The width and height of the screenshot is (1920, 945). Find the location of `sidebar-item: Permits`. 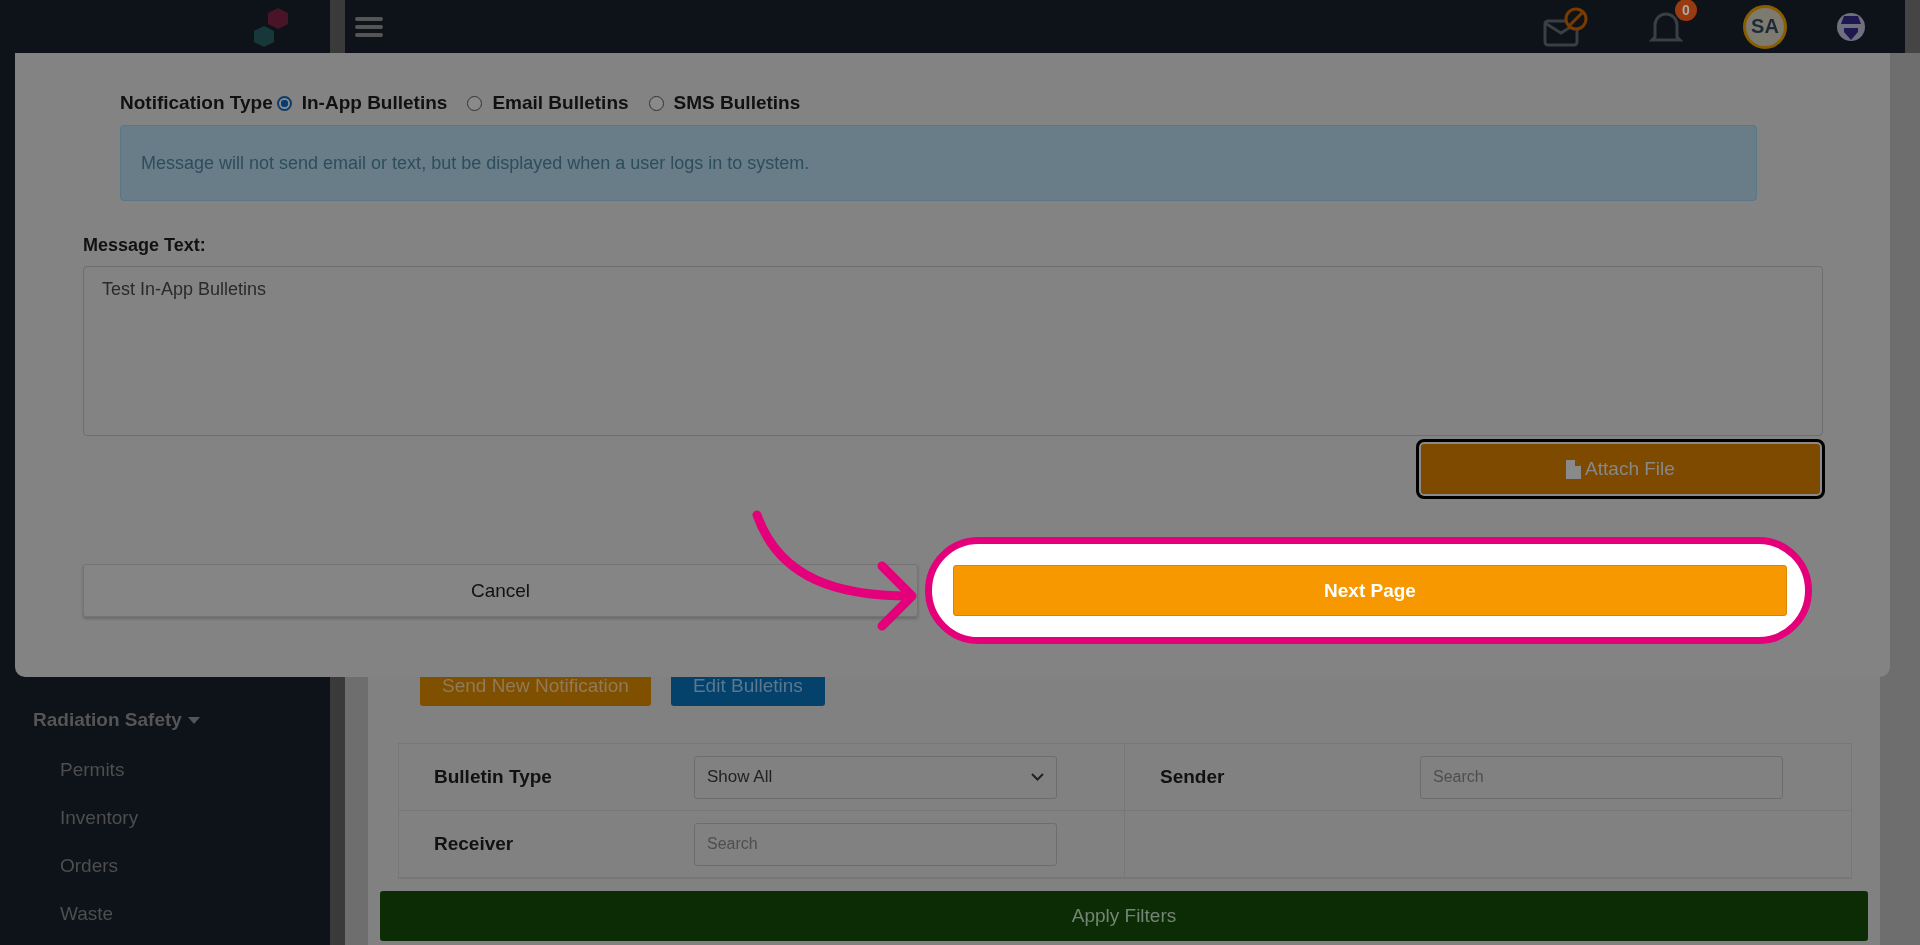

sidebar-item: Permits is located at coordinates (92, 769).